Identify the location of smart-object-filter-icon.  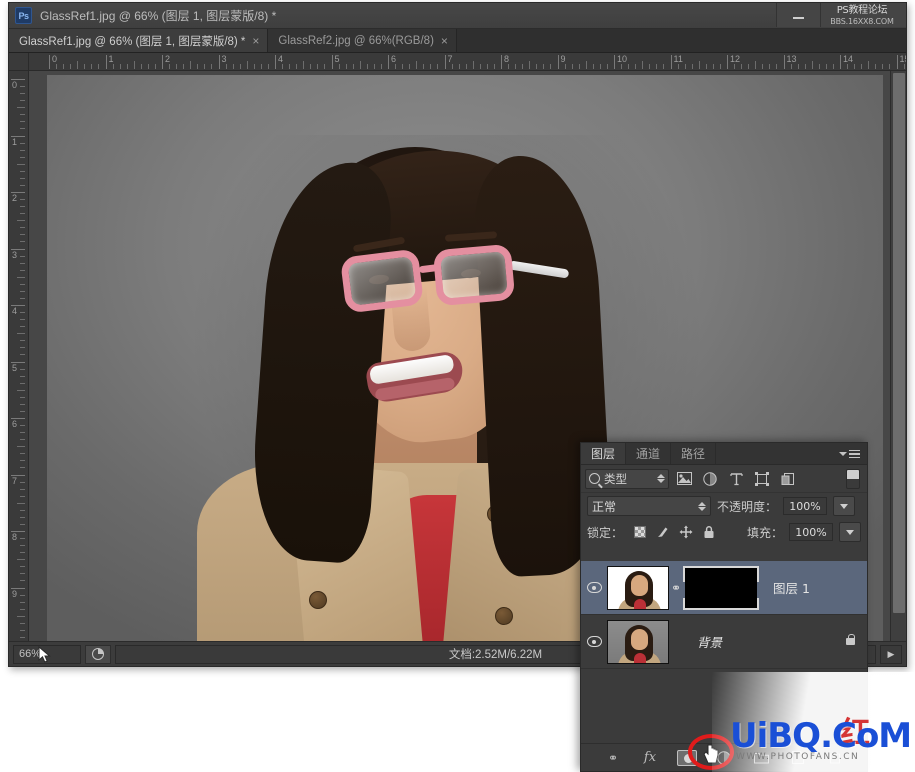
(788, 479).